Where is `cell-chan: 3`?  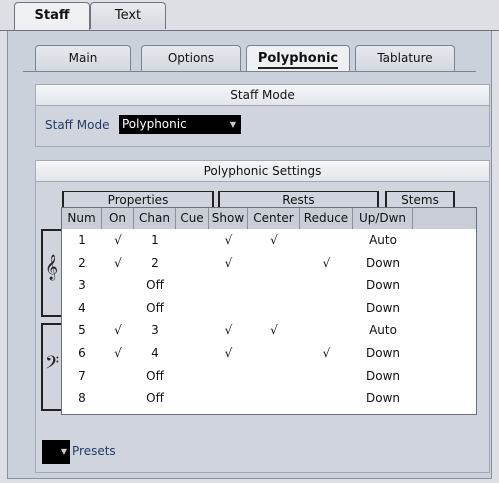 cell-chan: 3 is located at coordinates (155, 330).